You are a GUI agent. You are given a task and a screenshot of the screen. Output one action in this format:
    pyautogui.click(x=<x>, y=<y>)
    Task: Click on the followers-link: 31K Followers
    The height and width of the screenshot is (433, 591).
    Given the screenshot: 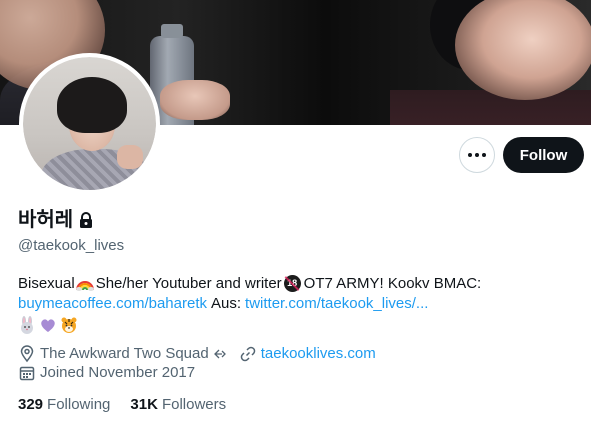 What is the action you would take?
    pyautogui.click(x=178, y=405)
    